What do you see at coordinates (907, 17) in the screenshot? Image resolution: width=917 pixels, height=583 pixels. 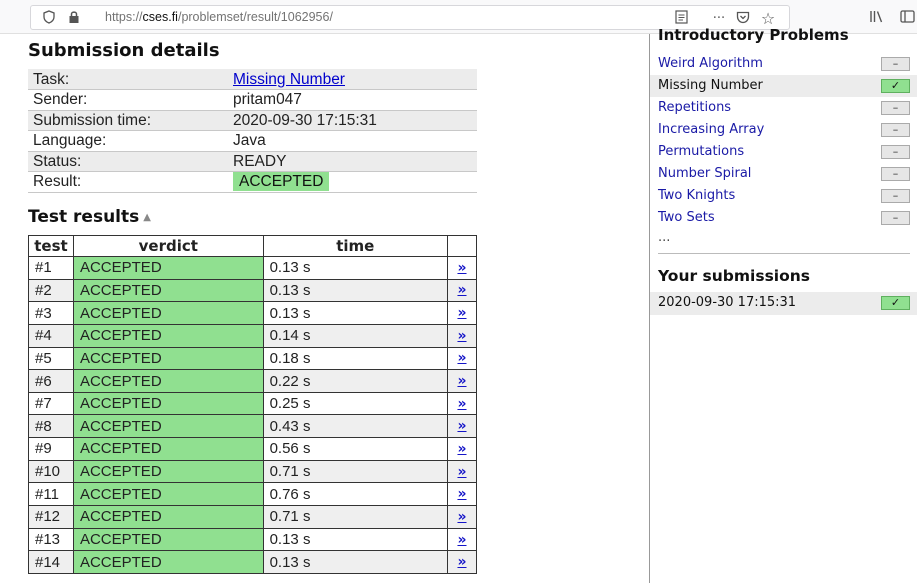 I see `sidebar-toggle-icon` at bounding box center [907, 17].